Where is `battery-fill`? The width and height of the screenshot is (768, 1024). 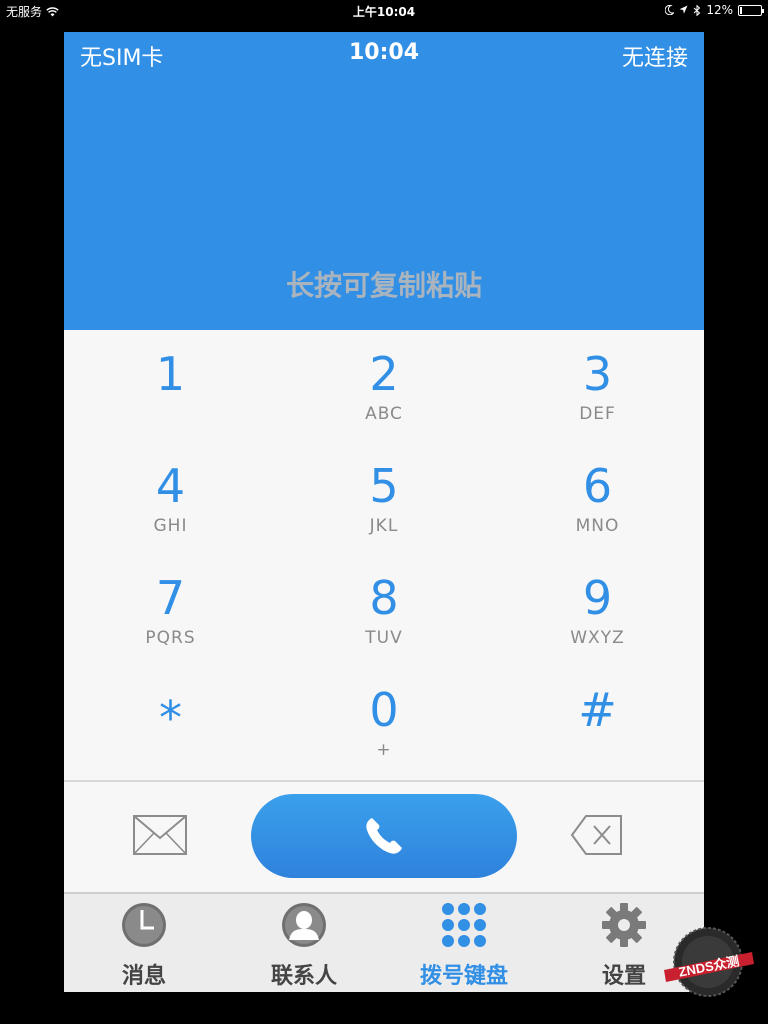 battery-fill is located at coordinates (741, 10).